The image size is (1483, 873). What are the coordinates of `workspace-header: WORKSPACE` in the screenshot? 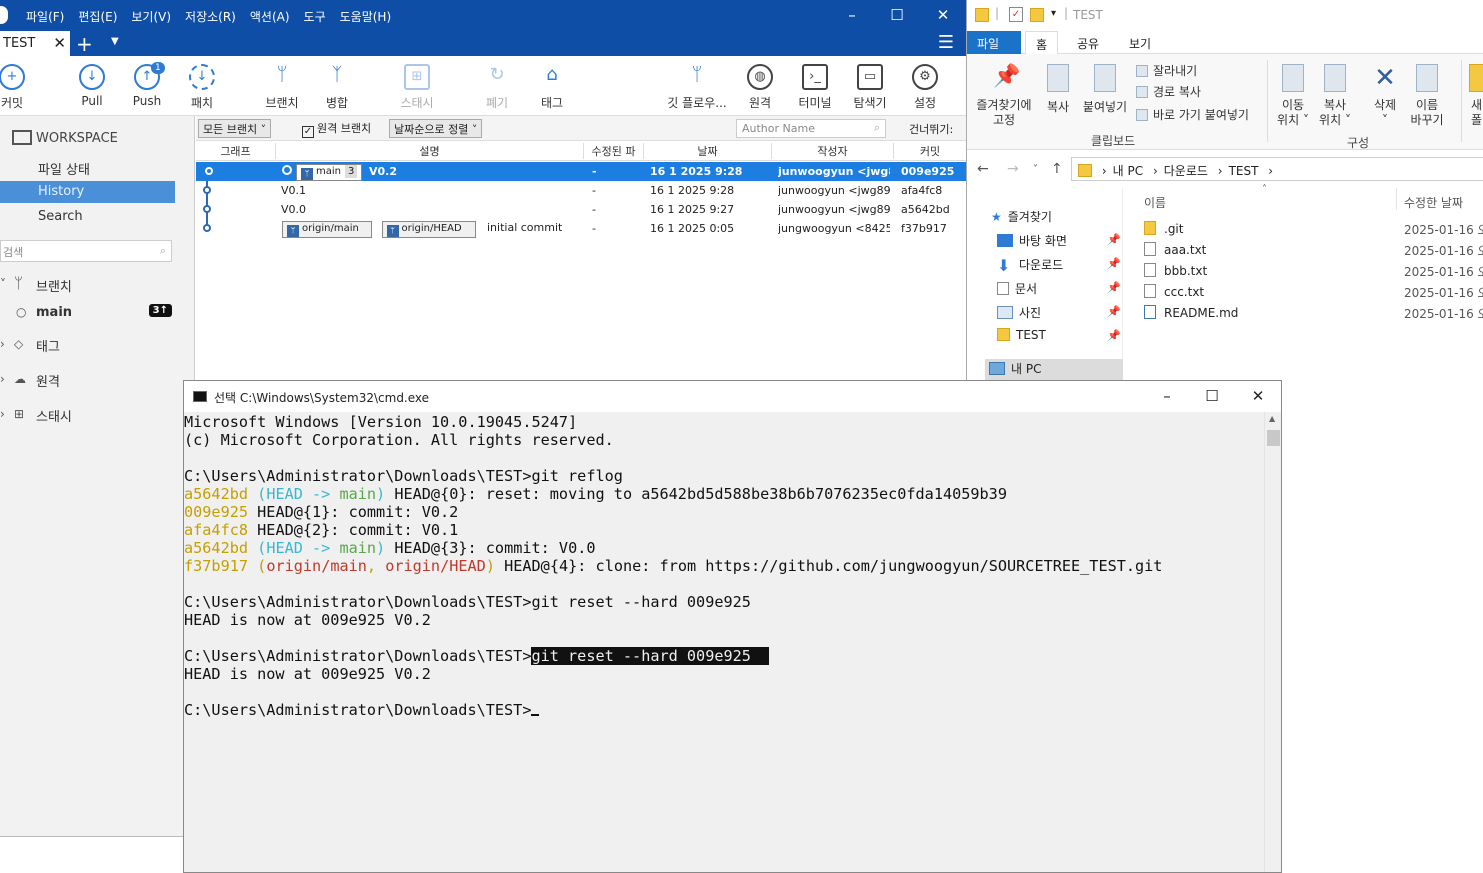 It's located at (92, 139).